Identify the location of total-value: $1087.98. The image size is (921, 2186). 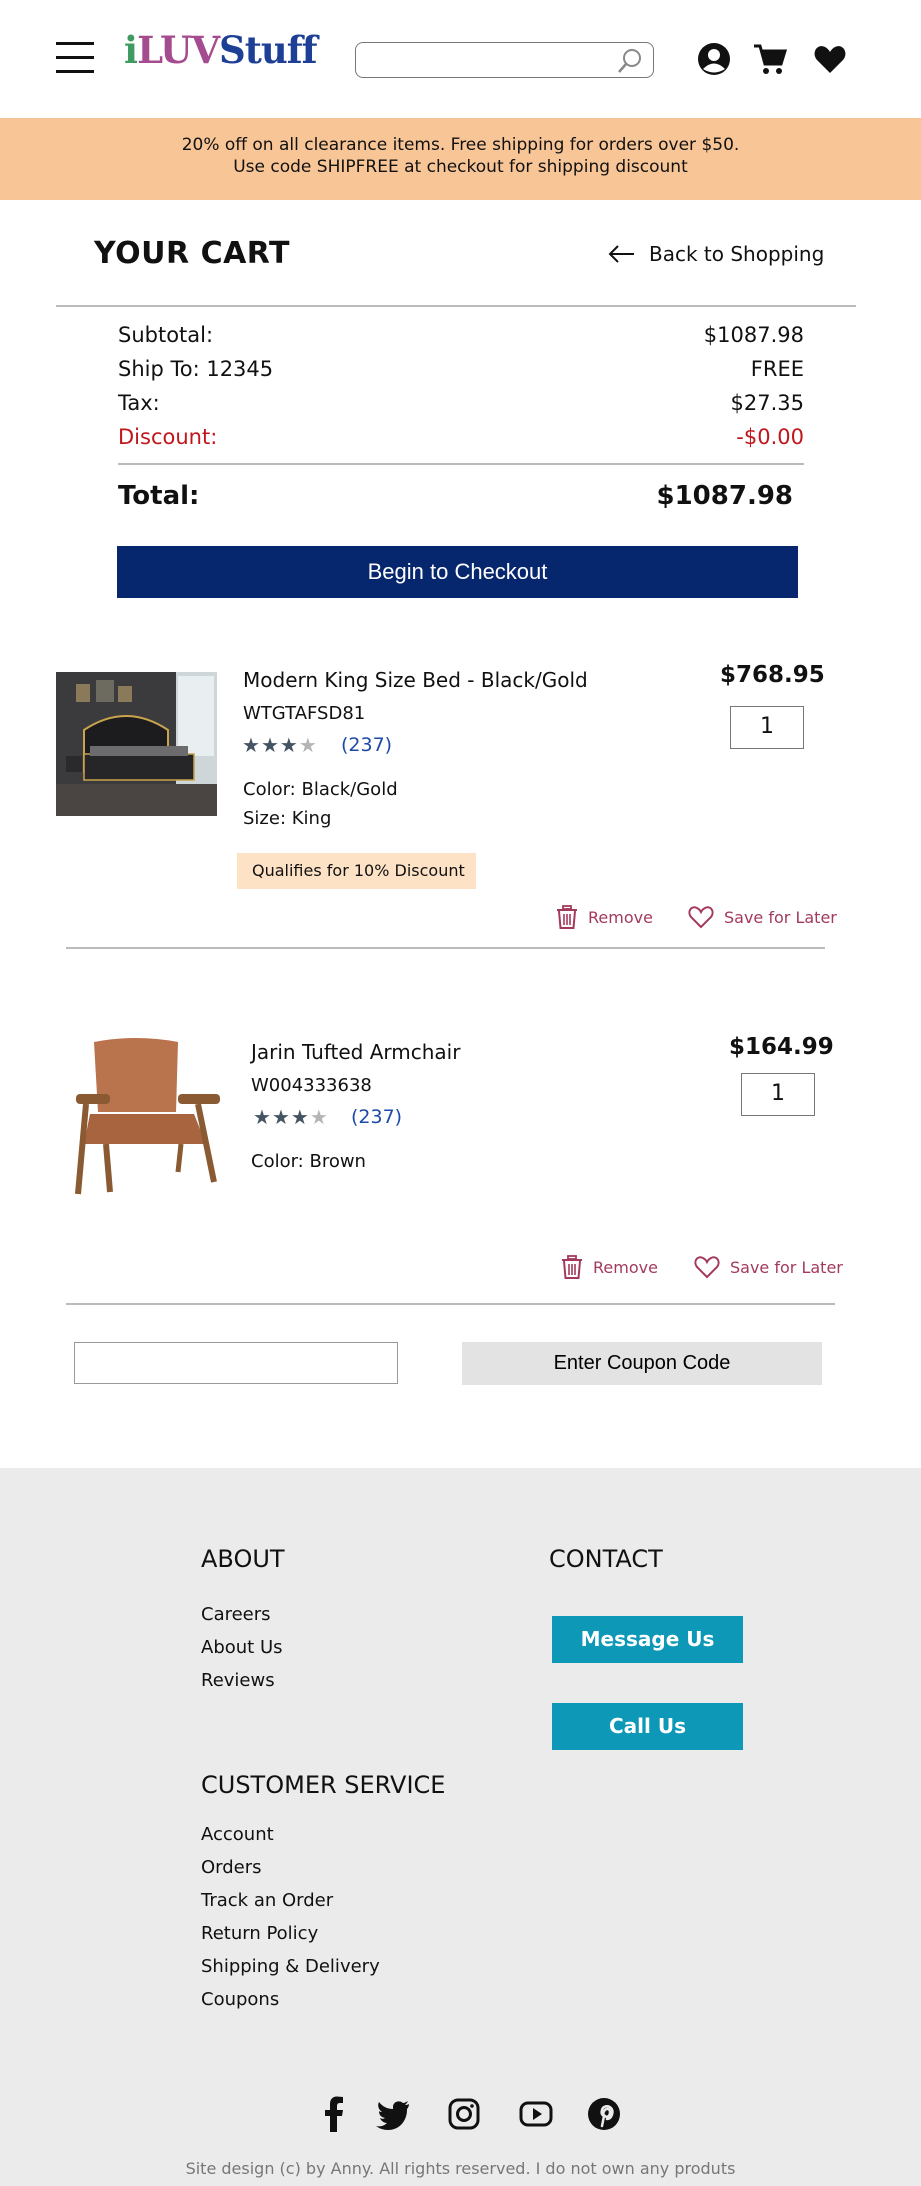
(724, 496).